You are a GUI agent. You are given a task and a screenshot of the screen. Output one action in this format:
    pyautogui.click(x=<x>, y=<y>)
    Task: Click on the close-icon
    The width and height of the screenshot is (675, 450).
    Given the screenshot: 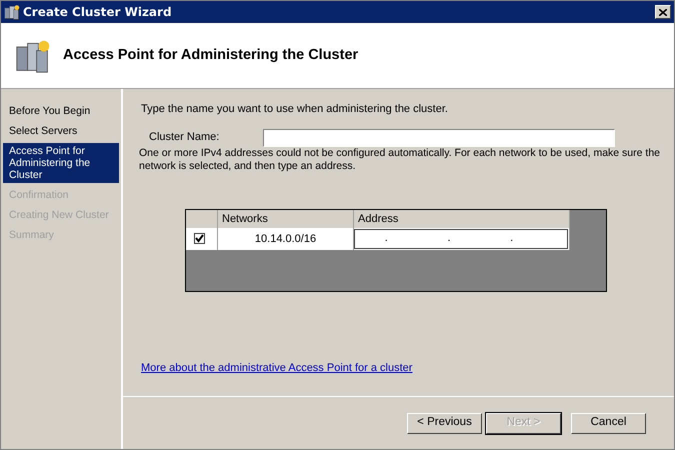 What is the action you would take?
    pyautogui.click(x=663, y=12)
    